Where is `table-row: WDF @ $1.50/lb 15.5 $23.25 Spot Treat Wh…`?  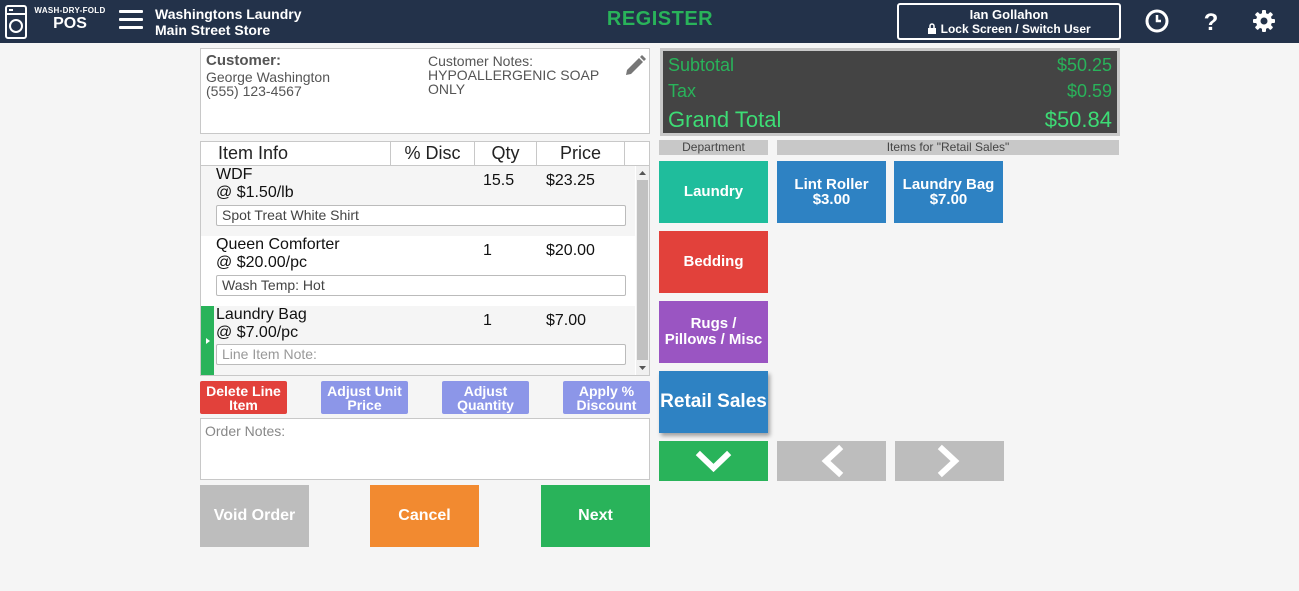
table-row: WDF @ $1.50/lb 15.5 $23.25 Spot Treat Wh… is located at coordinates (418, 201).